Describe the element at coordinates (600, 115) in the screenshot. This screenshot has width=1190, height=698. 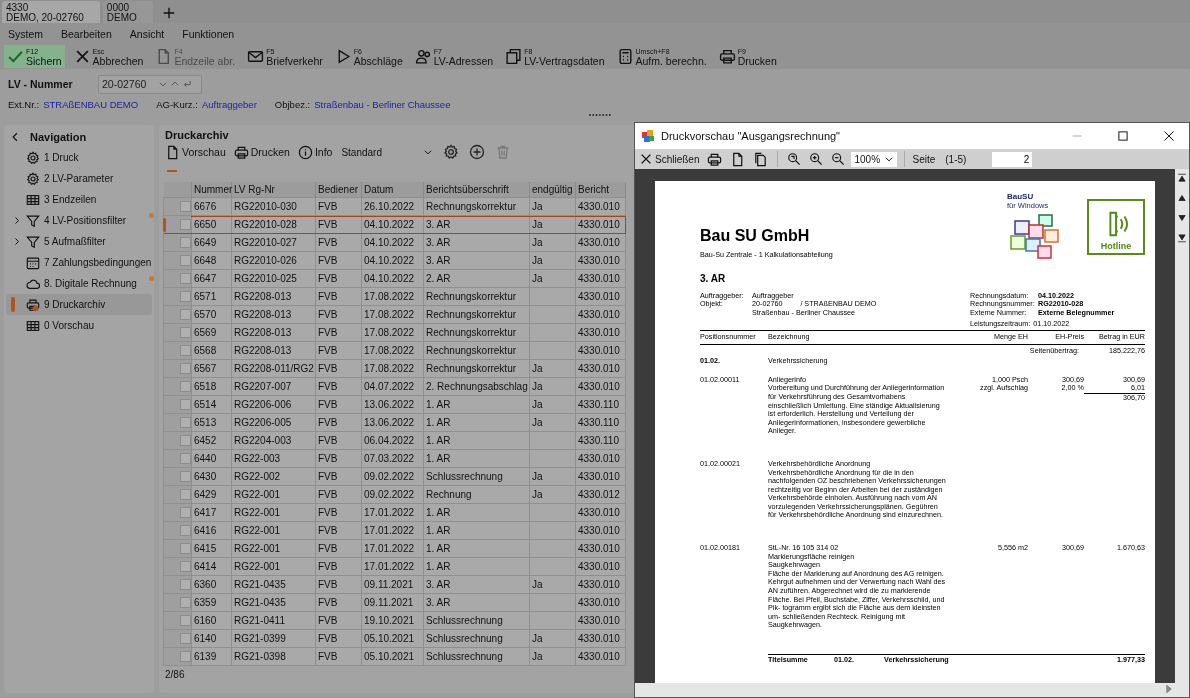
I see `splitter-grip-icon` at that location.